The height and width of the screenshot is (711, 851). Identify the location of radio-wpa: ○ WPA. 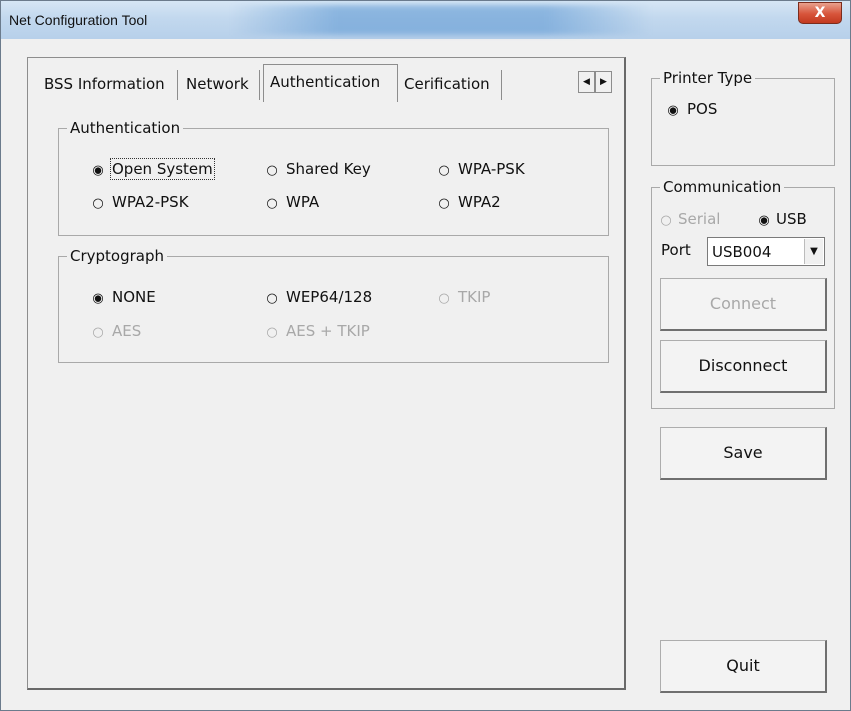
(292, 203).